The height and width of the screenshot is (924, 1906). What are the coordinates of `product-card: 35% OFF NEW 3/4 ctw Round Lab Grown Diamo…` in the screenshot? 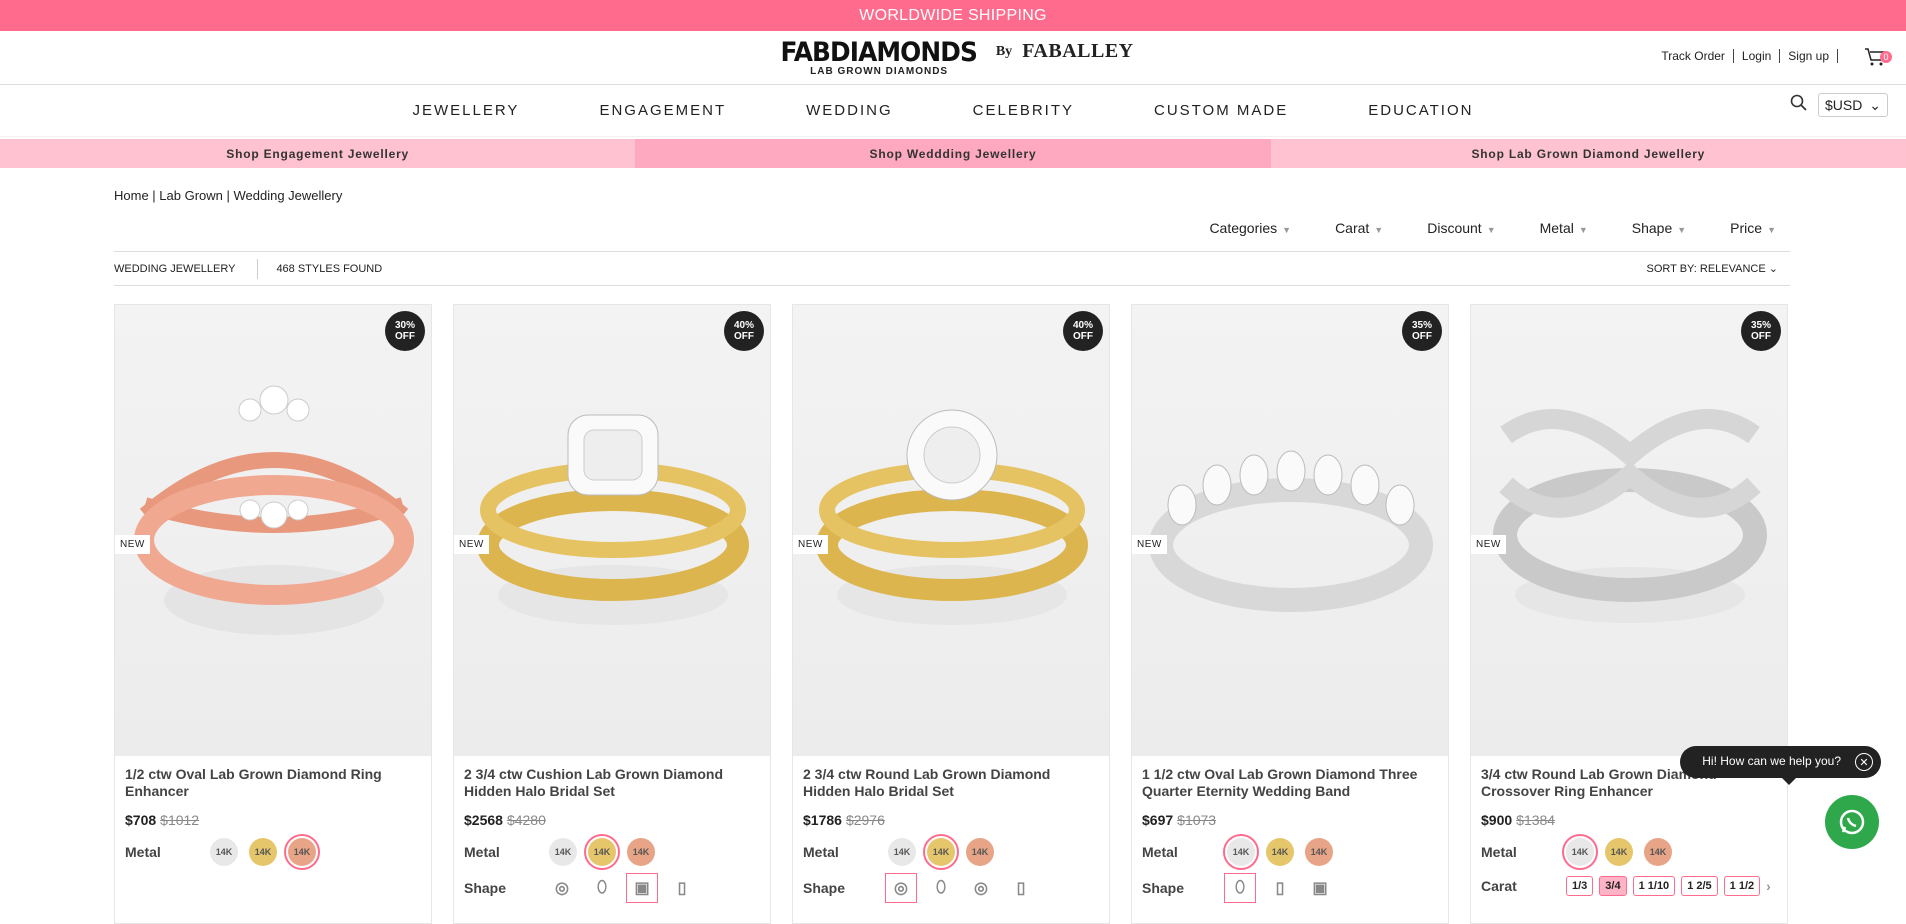 It's located at (1629, 614).